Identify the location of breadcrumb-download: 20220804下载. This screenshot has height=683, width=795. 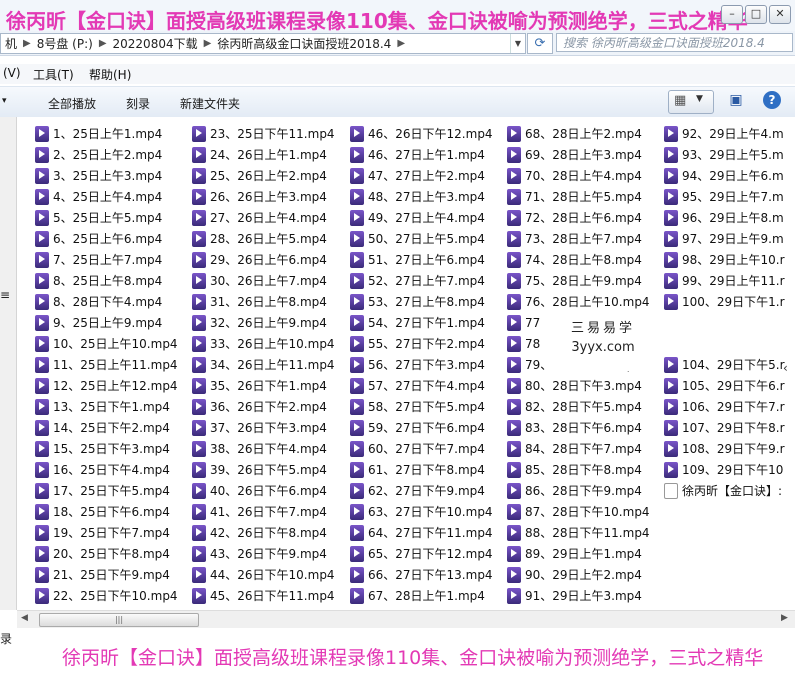
(155, 43).